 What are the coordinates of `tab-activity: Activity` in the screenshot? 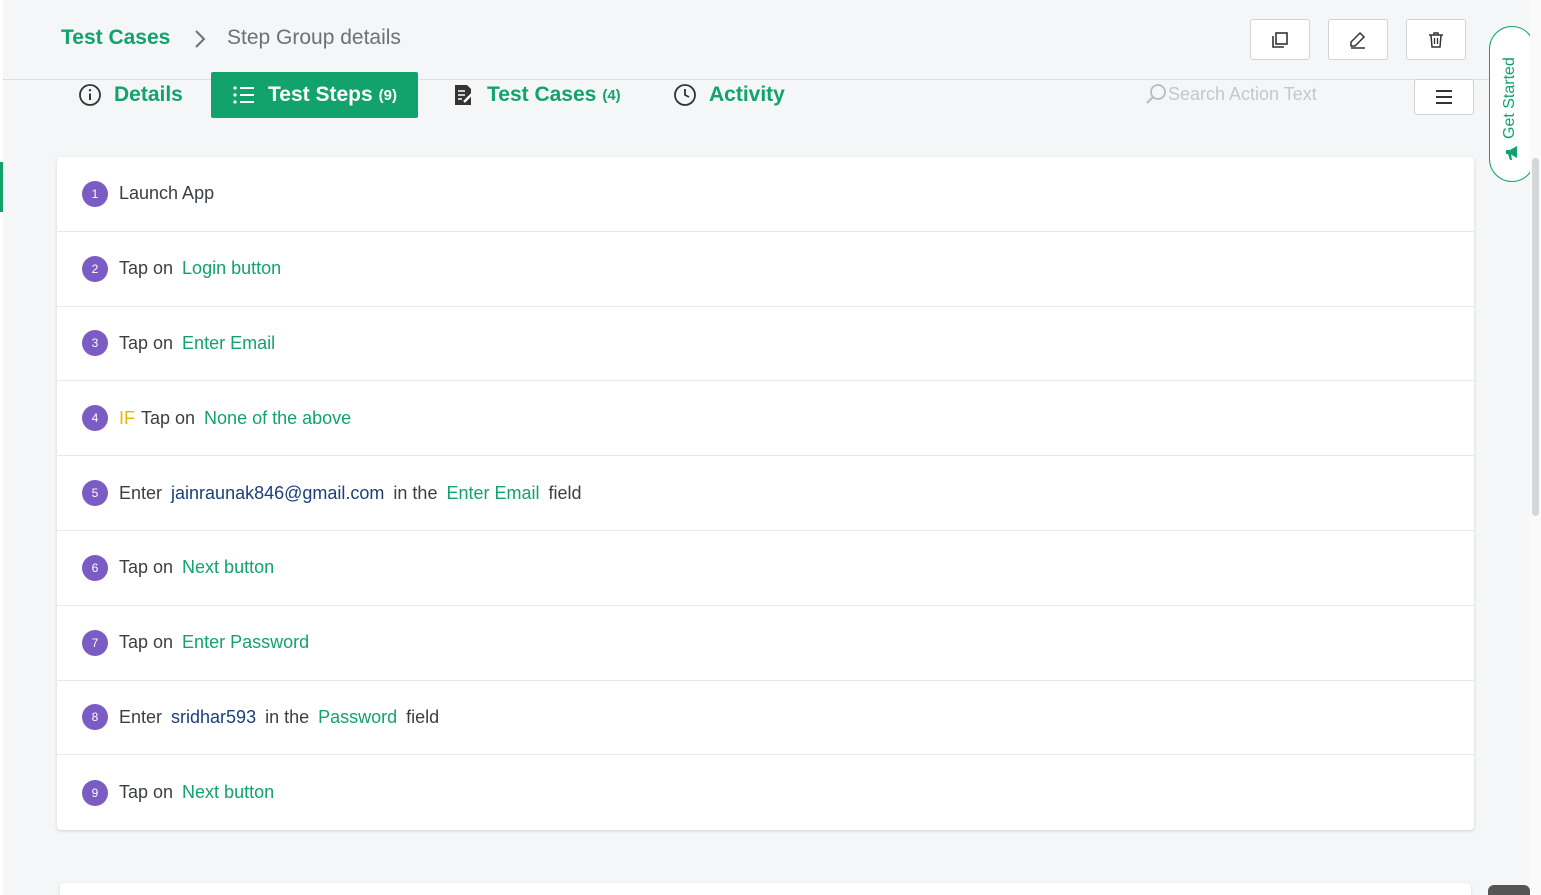 It's located at (729, 95).